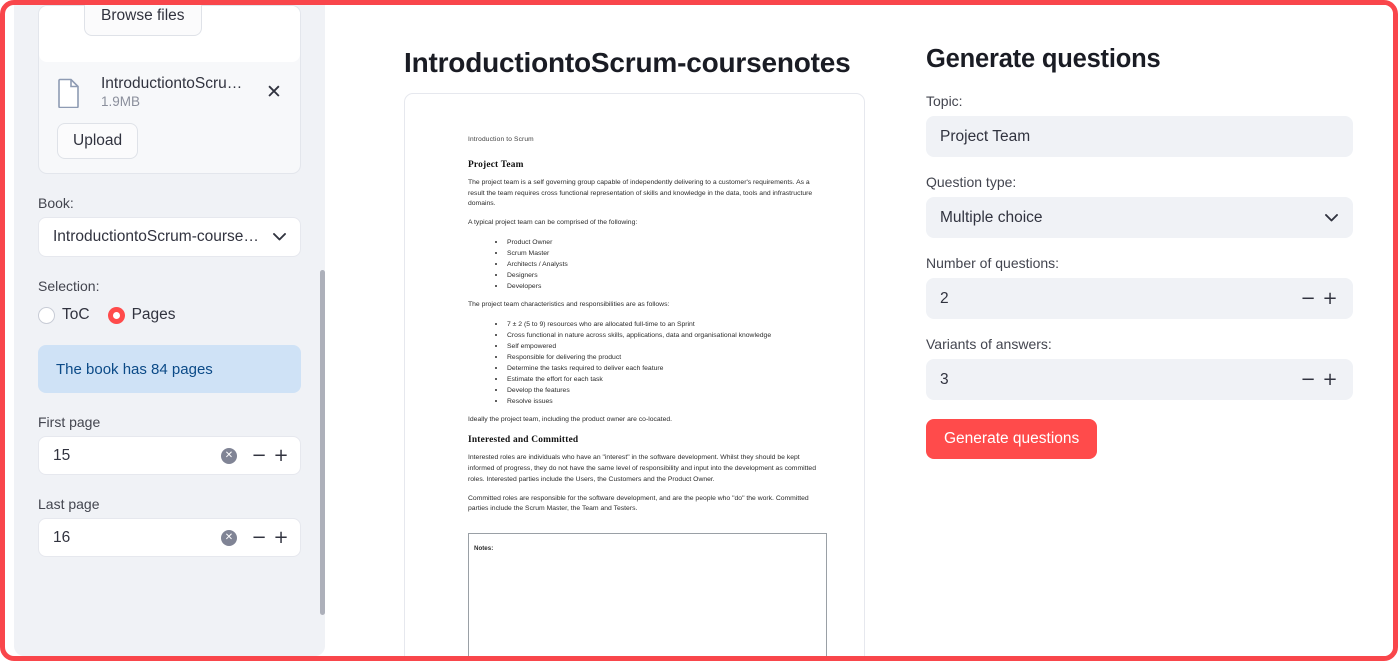 The image size is (1398, 661). I want to click on file-icon, so click(69, 93).